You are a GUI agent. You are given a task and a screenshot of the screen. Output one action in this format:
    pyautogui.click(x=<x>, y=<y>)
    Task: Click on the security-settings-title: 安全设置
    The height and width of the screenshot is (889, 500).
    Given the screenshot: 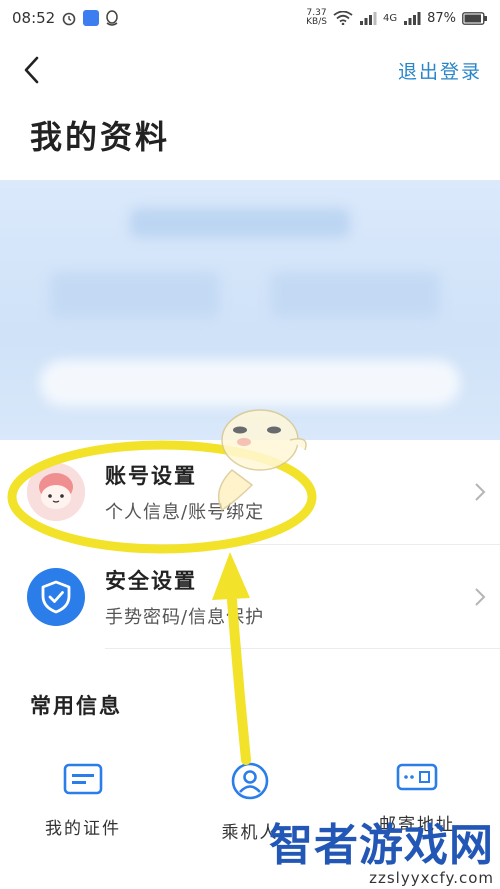 What is the action you would take?
    pyautogui.click(x=151, y=580)
    